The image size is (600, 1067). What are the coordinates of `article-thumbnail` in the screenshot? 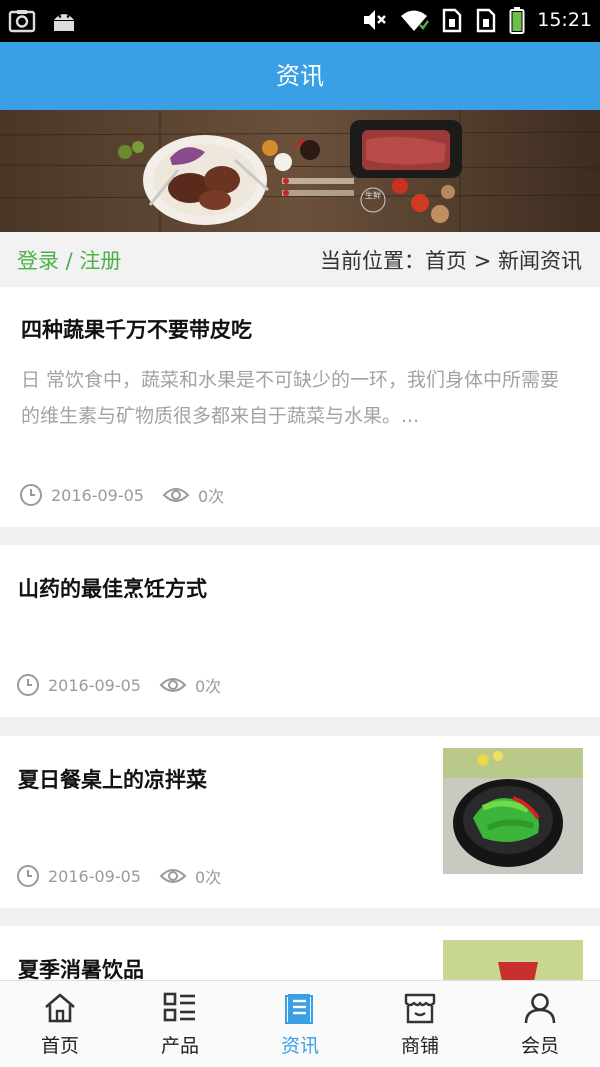 It's located at (513, 811).